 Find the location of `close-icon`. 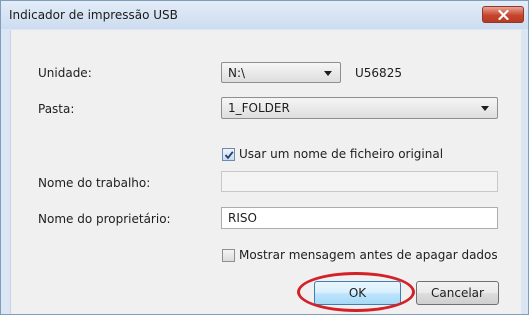

close-icon is located at coordinates (503, 15).